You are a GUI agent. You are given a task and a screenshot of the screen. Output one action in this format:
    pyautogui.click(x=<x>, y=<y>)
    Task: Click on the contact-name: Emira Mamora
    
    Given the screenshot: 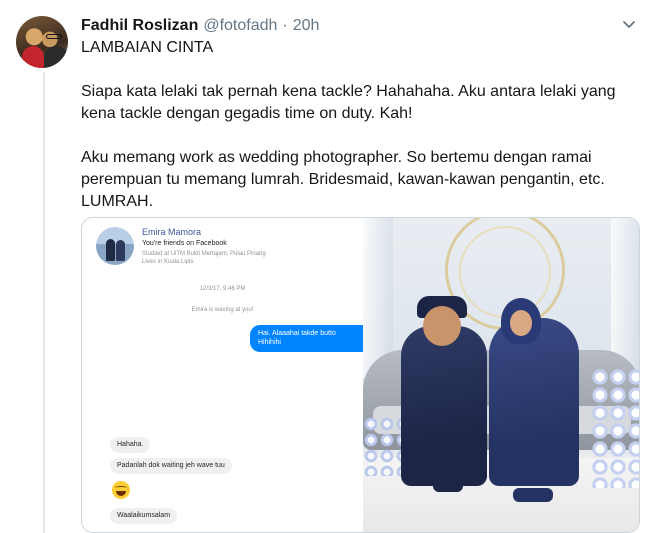 What is the action you would take?
    pyautogui.click(x=172, y=232)
    